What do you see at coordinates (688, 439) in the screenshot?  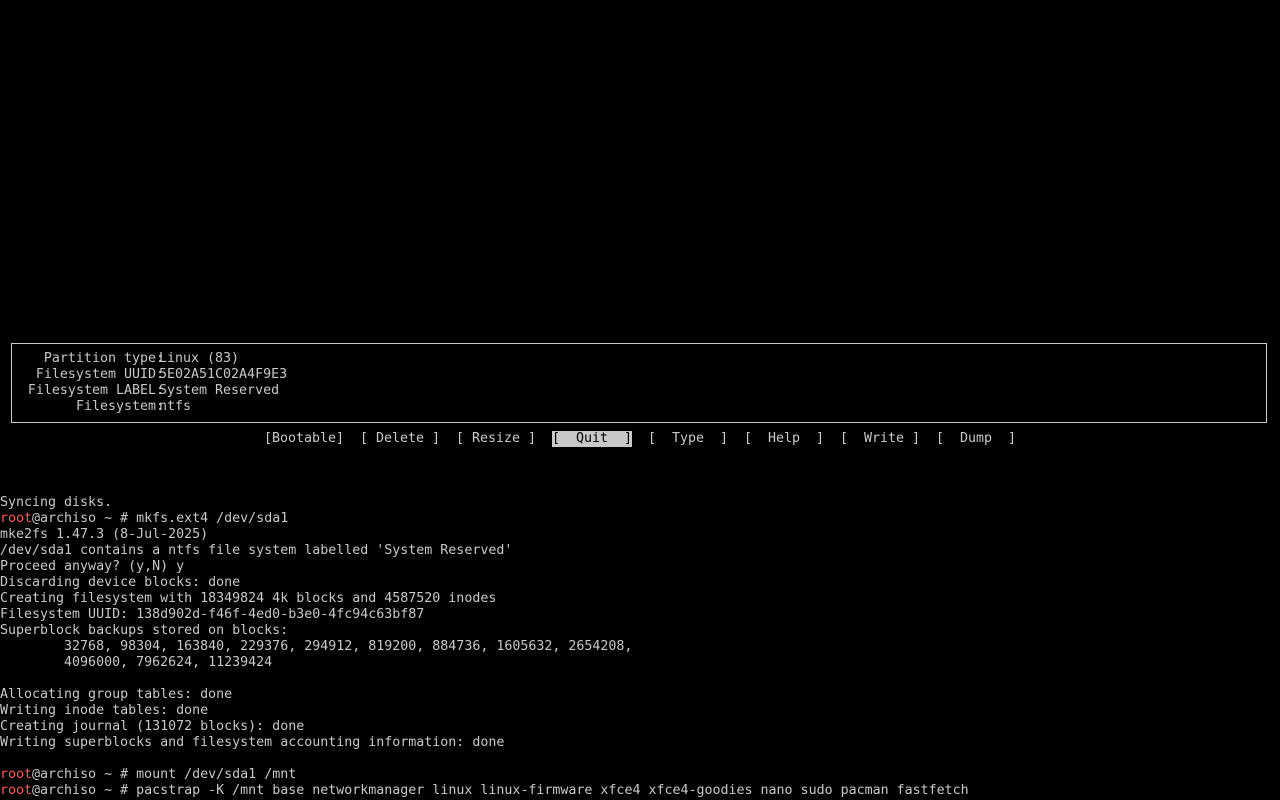 I see `menu-type-button: [ Type ]` at bounding box center [688, 439].